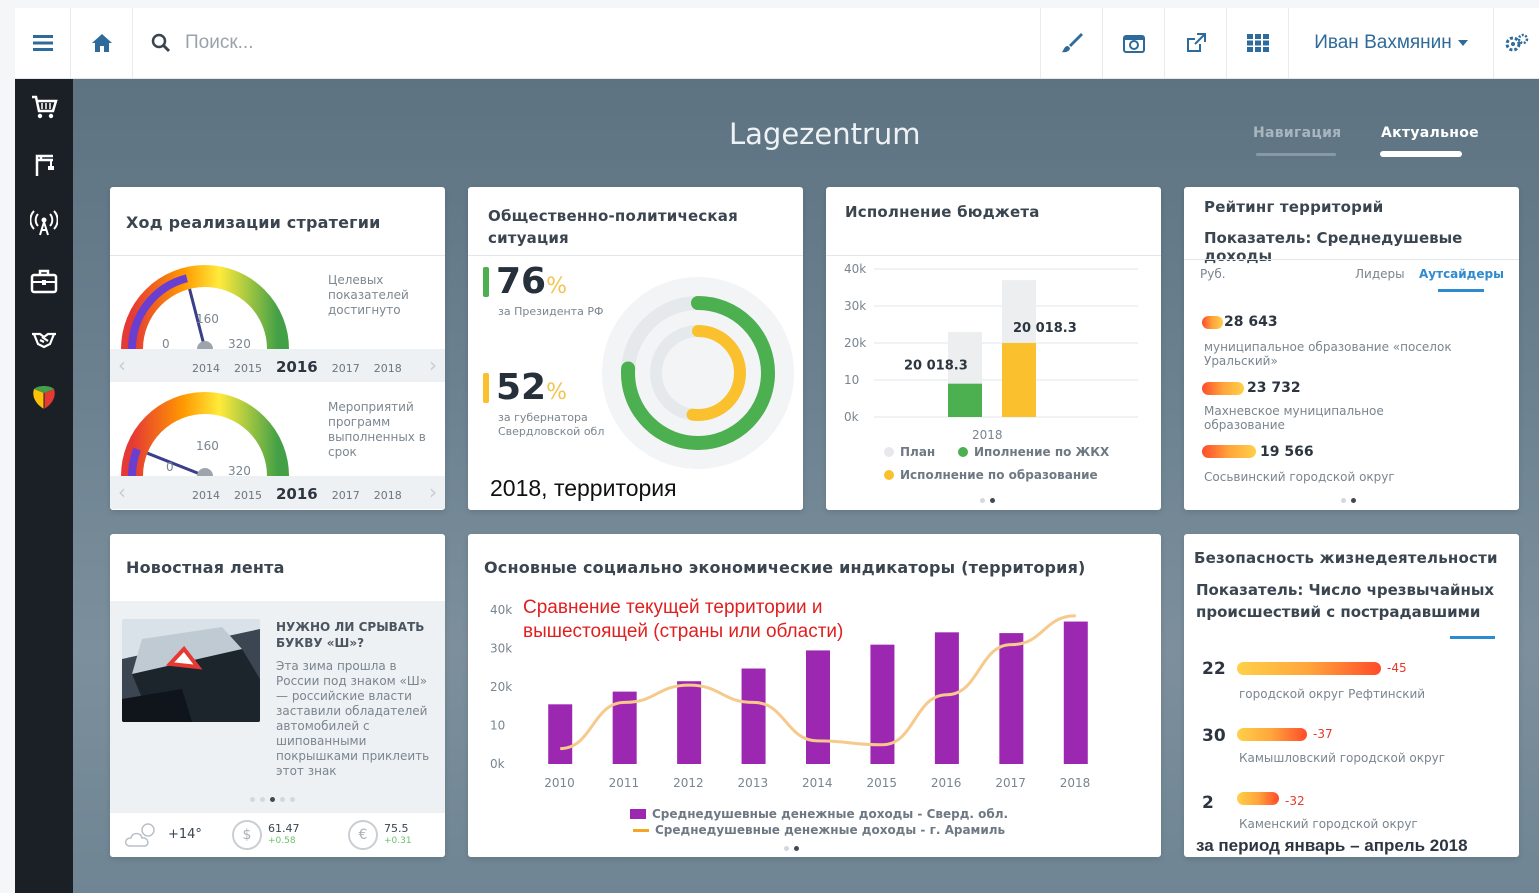  What do you see at coordinates (205, 309) in the screenshot?
I see `gauge-1: 0 160 320` at bounding box center [205, 309].